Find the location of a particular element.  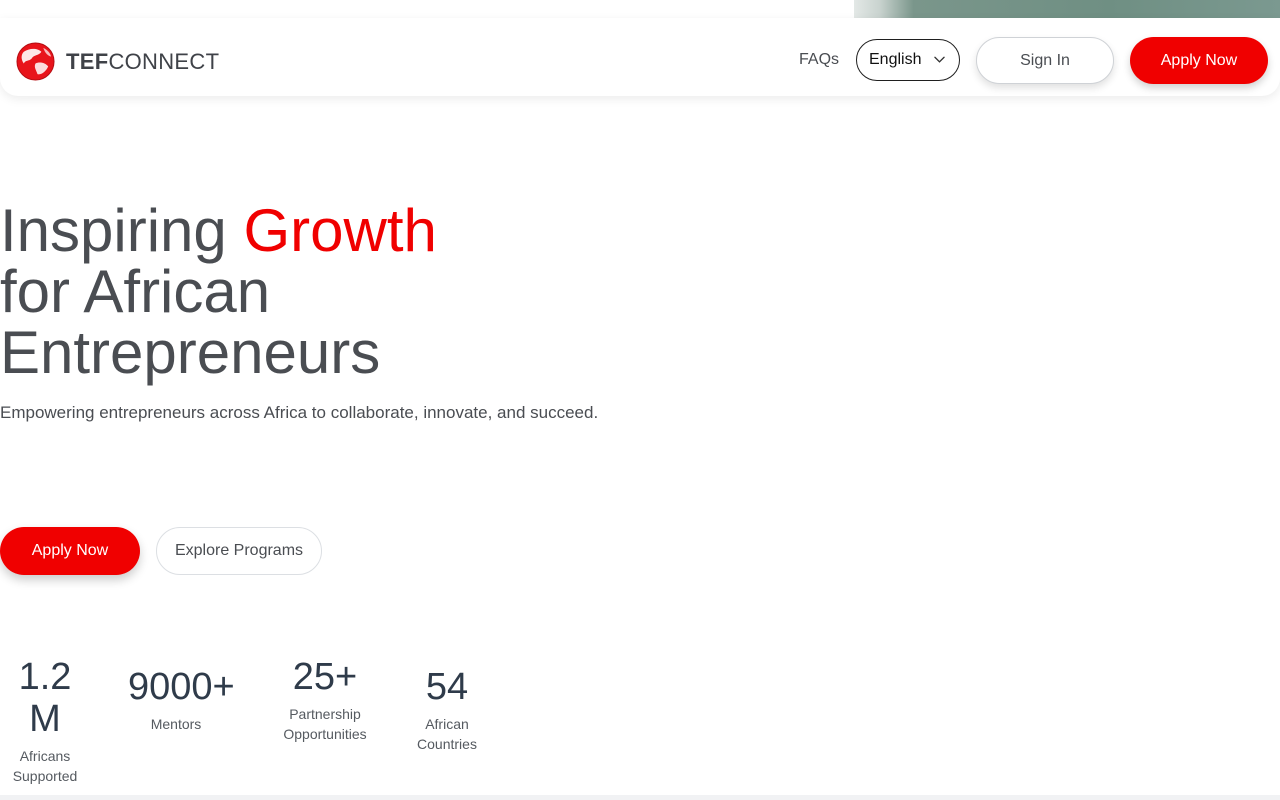

stat-label: Partnership Opportunities is located at coordinates (325, 724).